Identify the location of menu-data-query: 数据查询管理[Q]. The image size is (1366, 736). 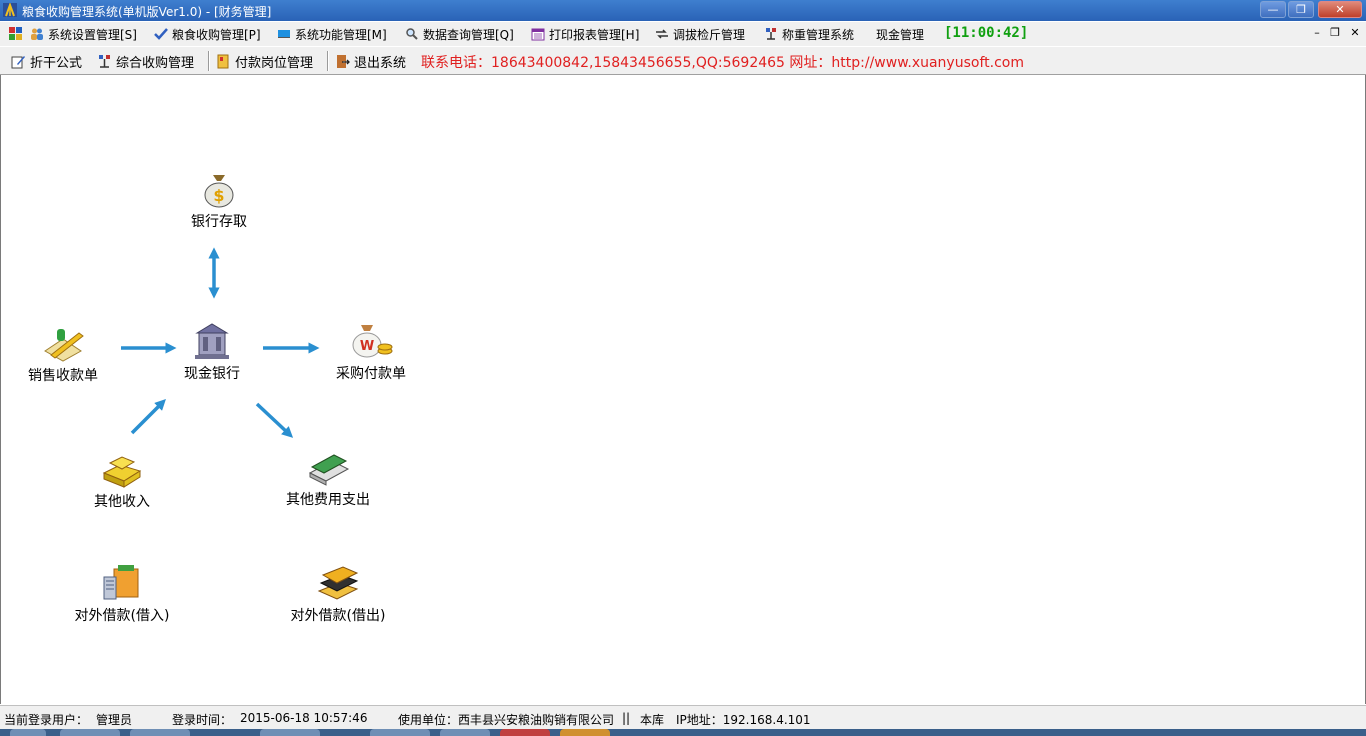
(459, 34).